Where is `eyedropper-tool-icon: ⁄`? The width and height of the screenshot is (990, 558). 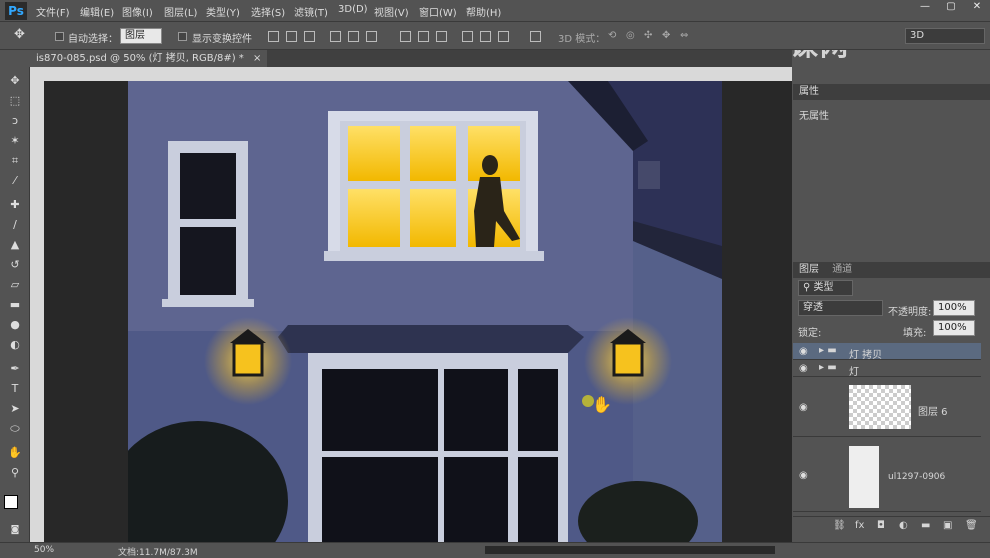
eyedropper-tool-icon: ⁄ is located at coordinates (15, 181).